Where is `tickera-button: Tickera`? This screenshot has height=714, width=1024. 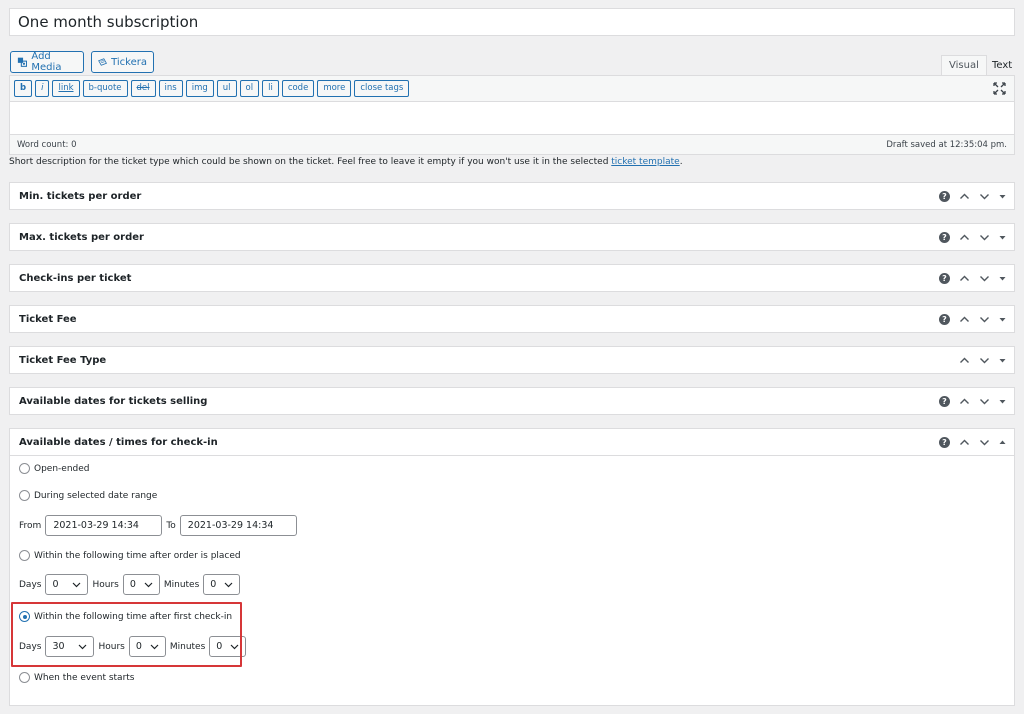 tickera-button: Tickera is located at coordinates (122, 62).